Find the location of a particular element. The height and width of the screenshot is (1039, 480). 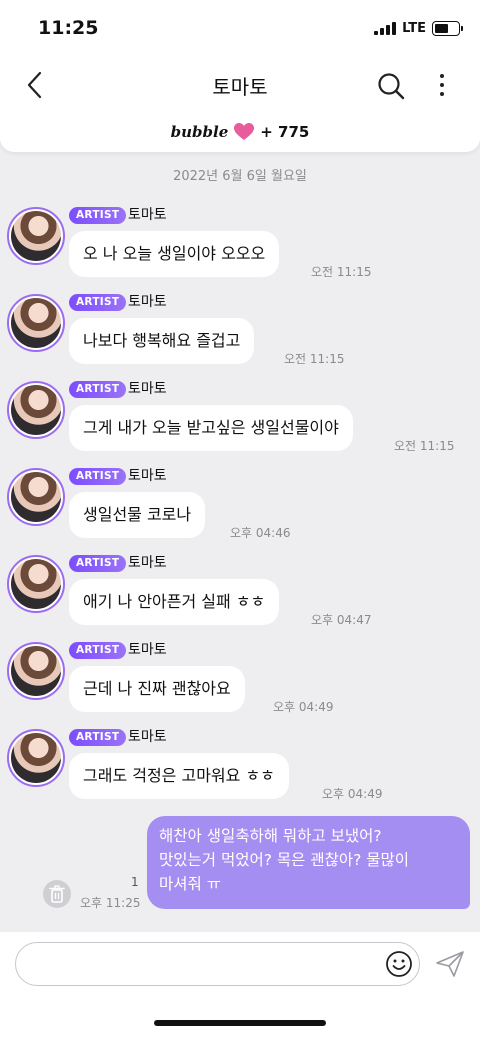

message-row: ARTIST 토마토 애기 나 안아픈거 실패 ㅎㅎ 오후 04:47 is located at coordinates (240, 595).